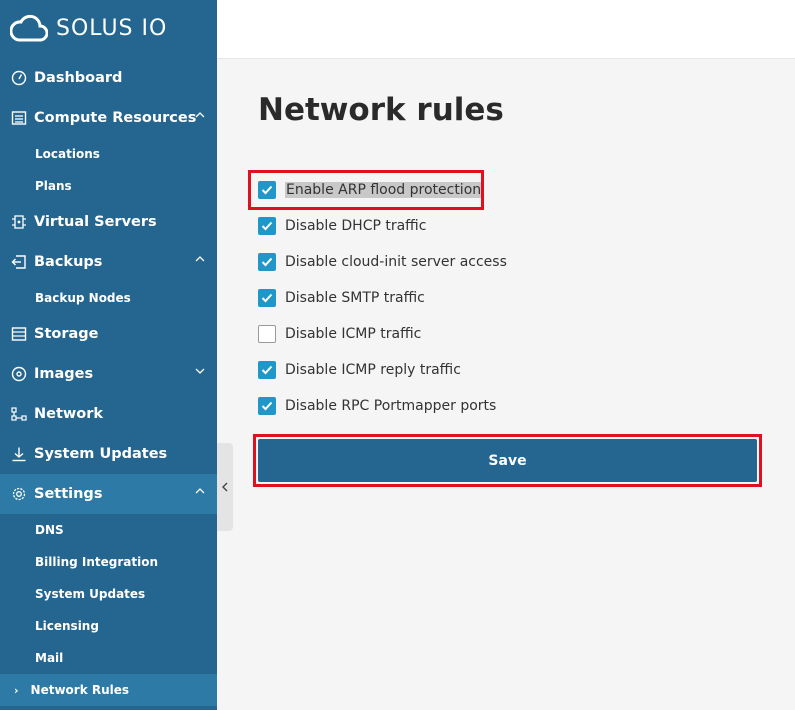 The height and width of the screenshot is (710, 795). I want to click on rule-icmp-traffic: Disable ICMP traffic, so click(339, 334).